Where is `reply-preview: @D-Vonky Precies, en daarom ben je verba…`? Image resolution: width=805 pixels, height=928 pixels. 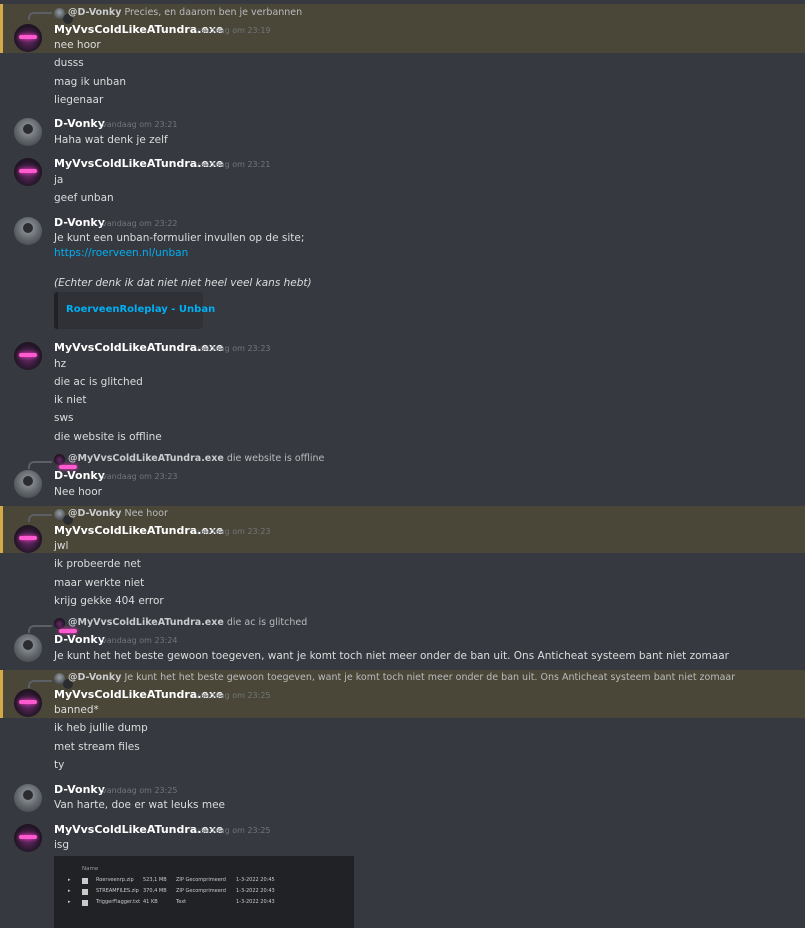 reply-preview: @D-Vonky Precies, en daarom ben je verba… is located at coordinates (185, 12).